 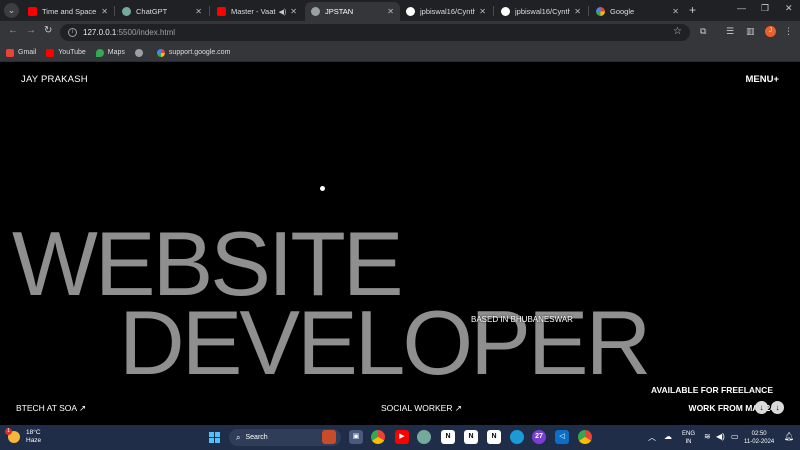 What do you see at coordinates (788, 31) in the screenshot?
I see `browser-menu-icon: ⋮` at bounding box center [788, 31].